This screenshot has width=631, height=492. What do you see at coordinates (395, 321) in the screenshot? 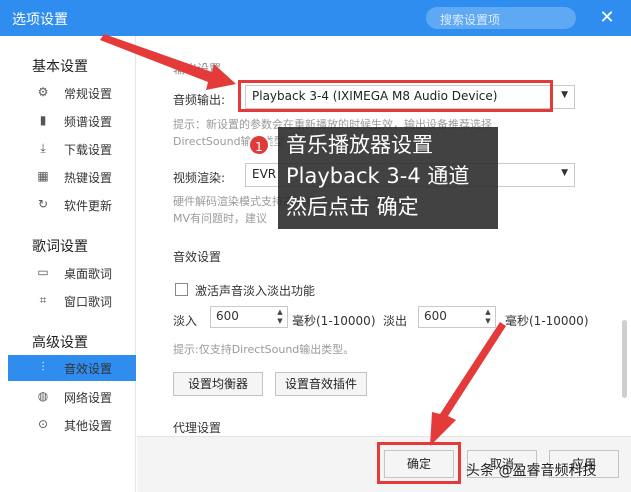
I see `fade-out-label: 淡出` at bounding box center [395, 321].